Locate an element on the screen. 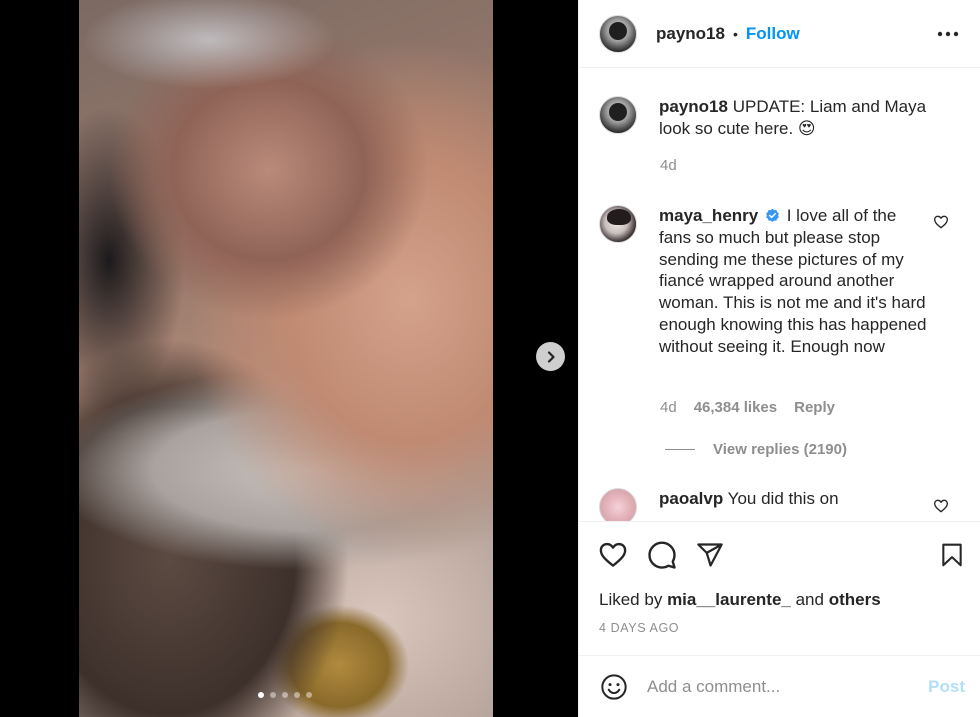  more-options-icon is located at coordinates (948, 34).